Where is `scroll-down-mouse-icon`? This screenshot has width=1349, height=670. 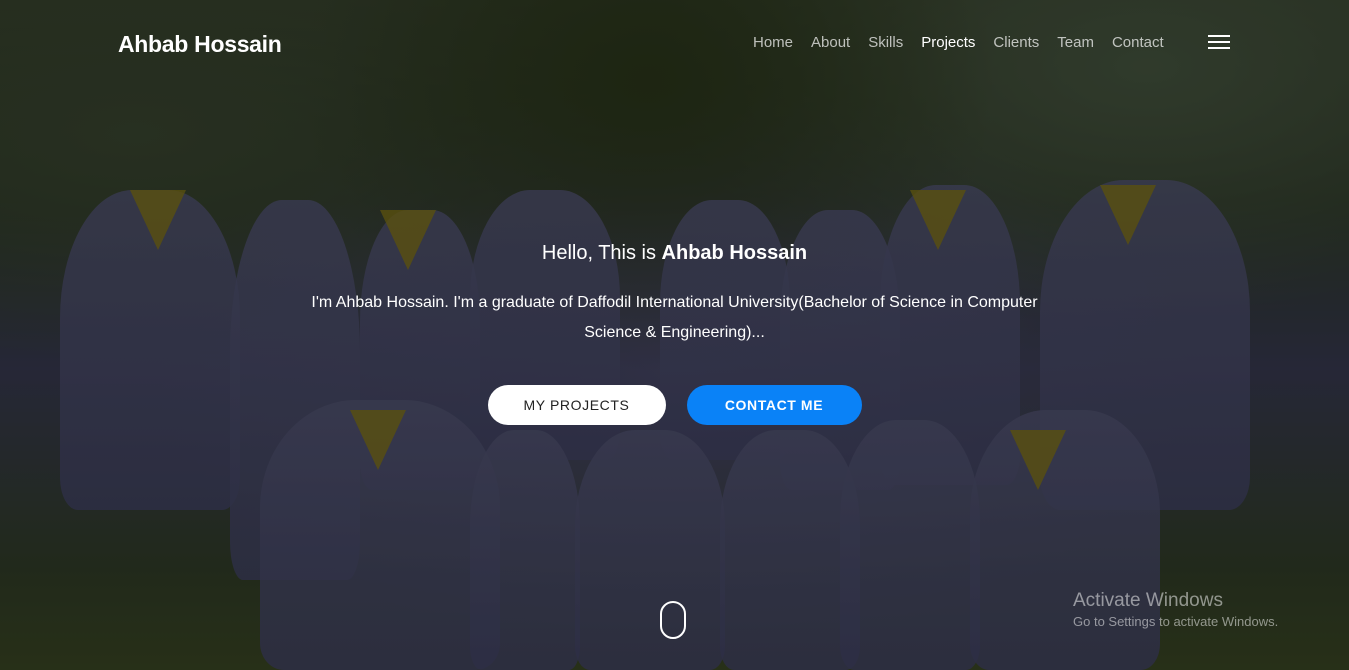 scroll-down-mouse-icon is located at coordinates (673, 620).